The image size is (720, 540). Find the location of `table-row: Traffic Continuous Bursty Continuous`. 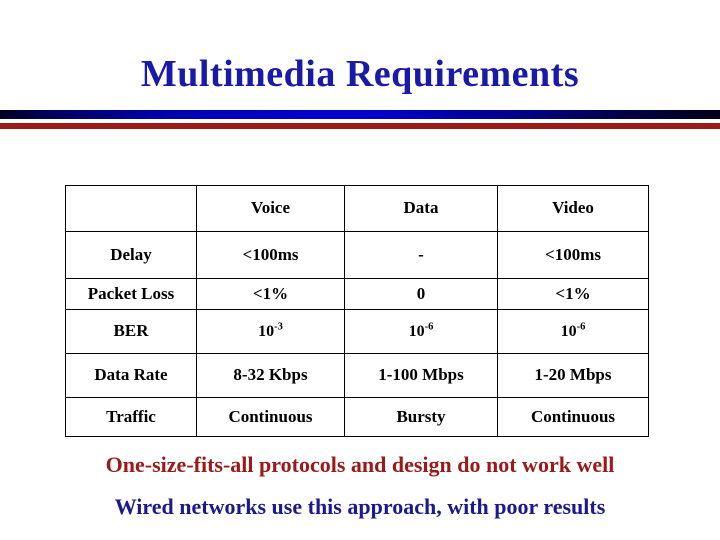

table-row: Traffic Continuous Bursty Continuous is located at coordinates (357, 417).